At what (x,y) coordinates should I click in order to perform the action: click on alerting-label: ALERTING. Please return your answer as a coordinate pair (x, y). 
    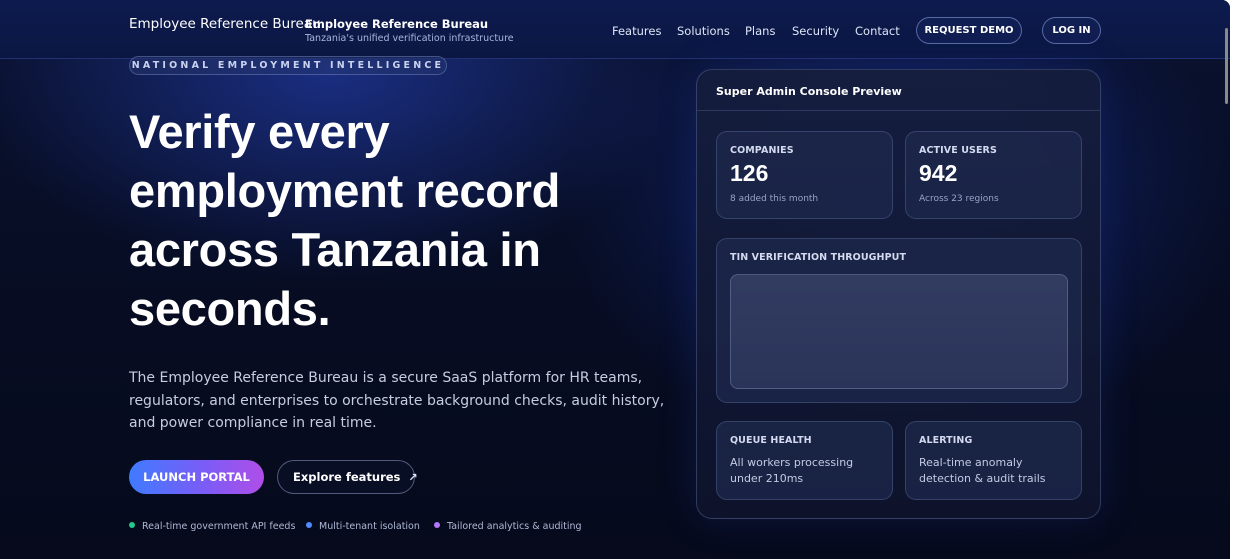
    Looking at the image, I should click on (946, 440).